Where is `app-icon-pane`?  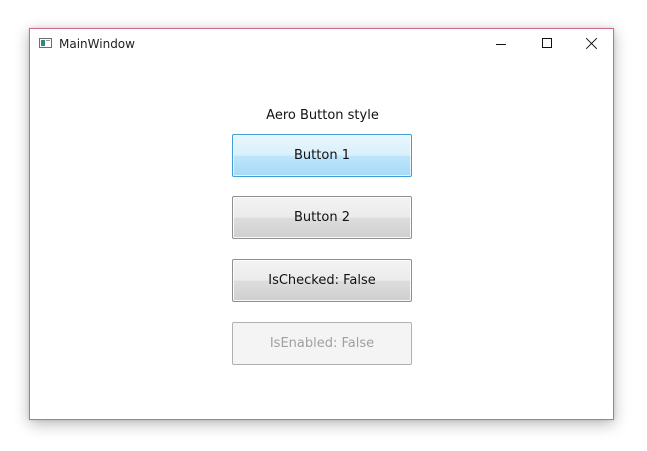
app-icon-pane is located at coordinates (43, 43).